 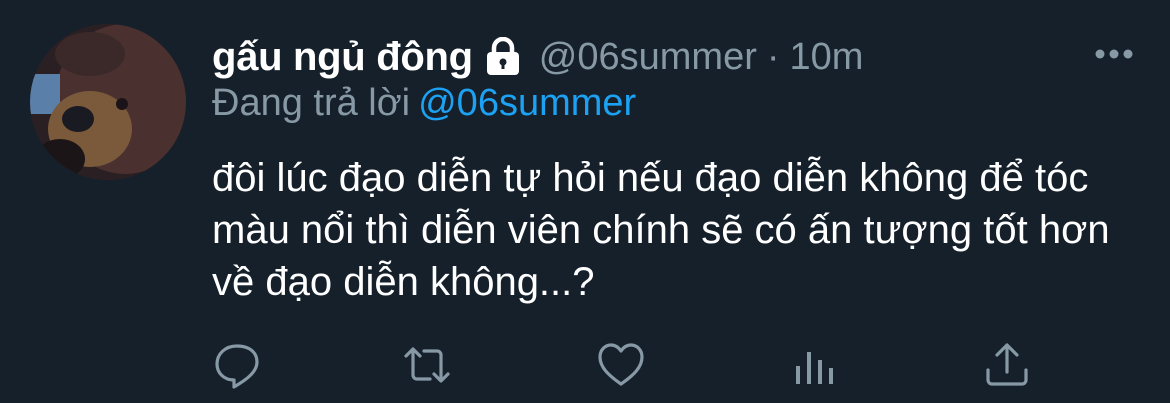 I want to click on handle: @06summer, so click(x=648, y=57).